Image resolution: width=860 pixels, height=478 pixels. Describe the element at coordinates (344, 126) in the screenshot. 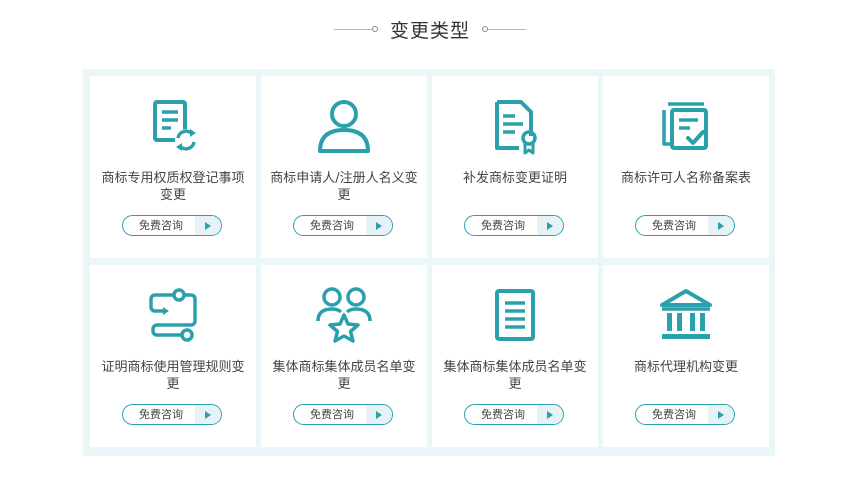

I see `person-icon` at that location.